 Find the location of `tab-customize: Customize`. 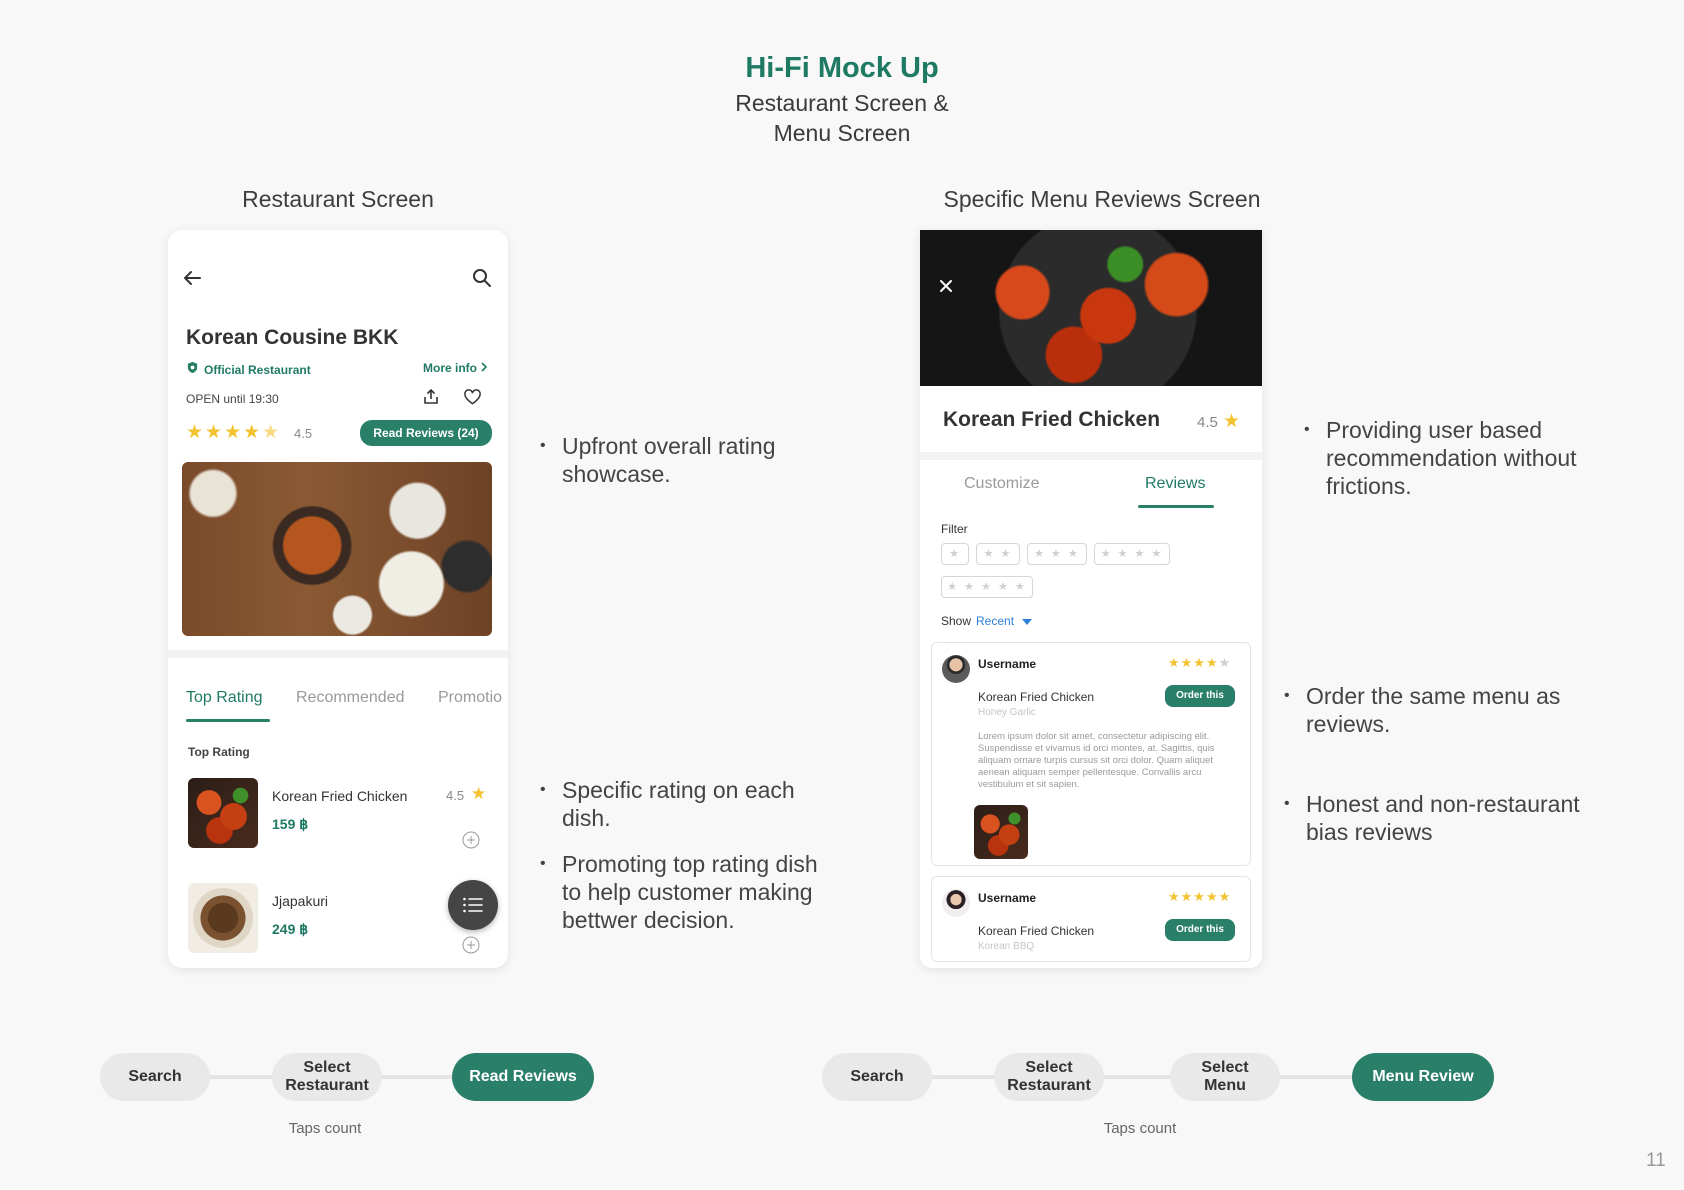

tab-customize: Customize is located at coordinates (1002, 484).